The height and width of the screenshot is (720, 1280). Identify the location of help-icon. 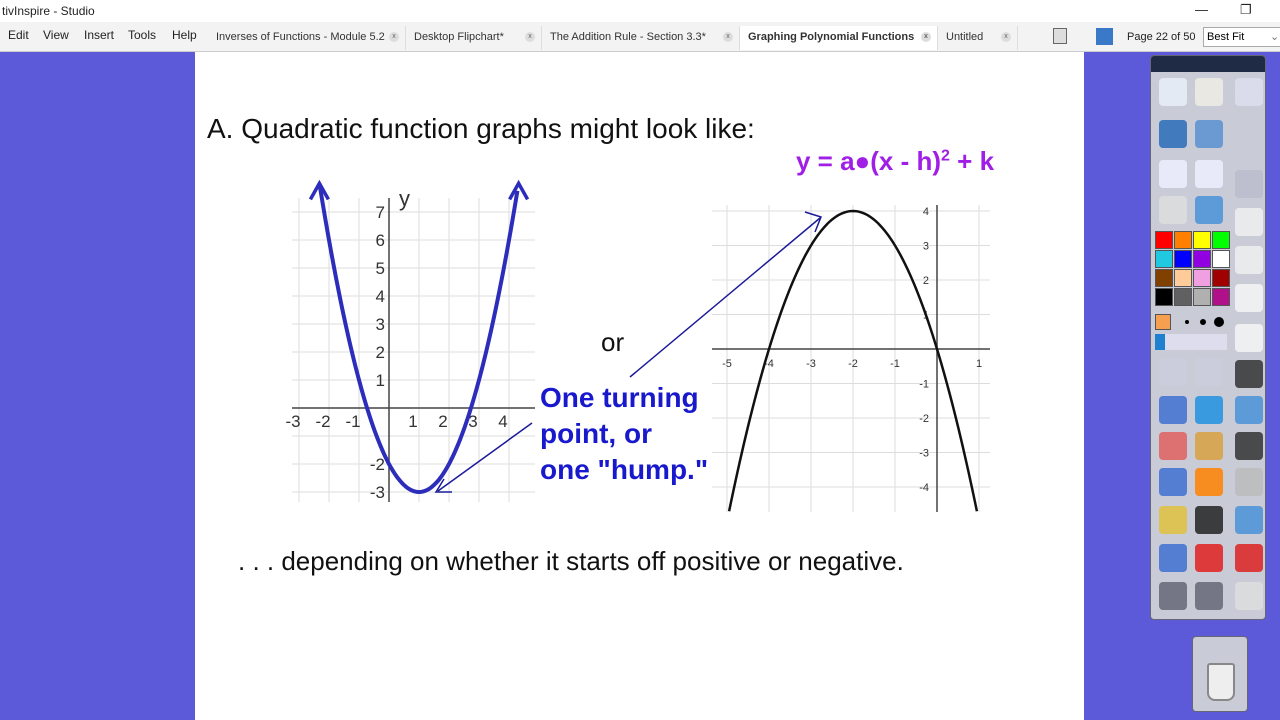
(1209, 210).